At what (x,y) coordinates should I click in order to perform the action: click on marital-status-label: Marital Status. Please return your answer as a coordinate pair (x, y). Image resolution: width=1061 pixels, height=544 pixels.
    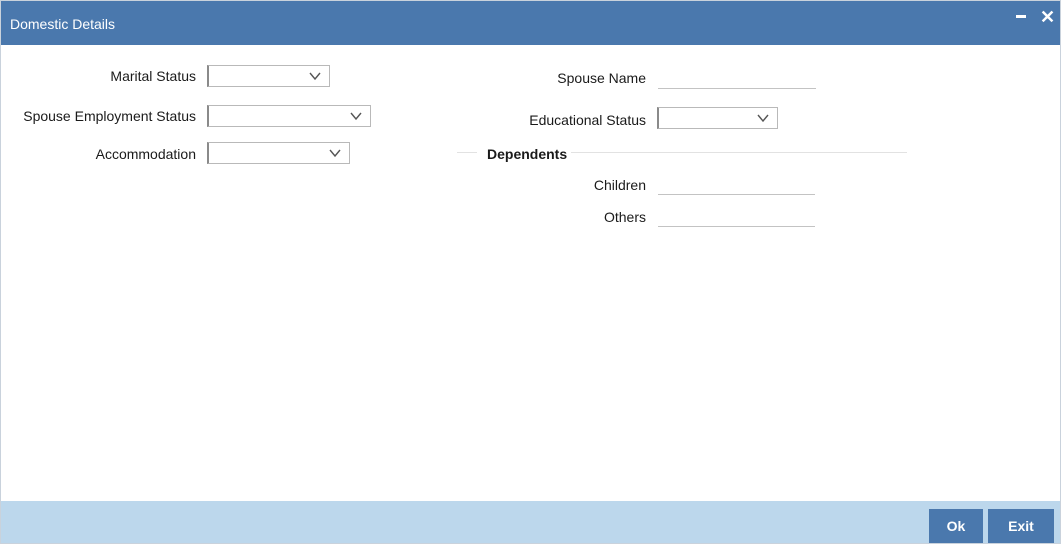
    Looking at the image, I should click on (153, 76).